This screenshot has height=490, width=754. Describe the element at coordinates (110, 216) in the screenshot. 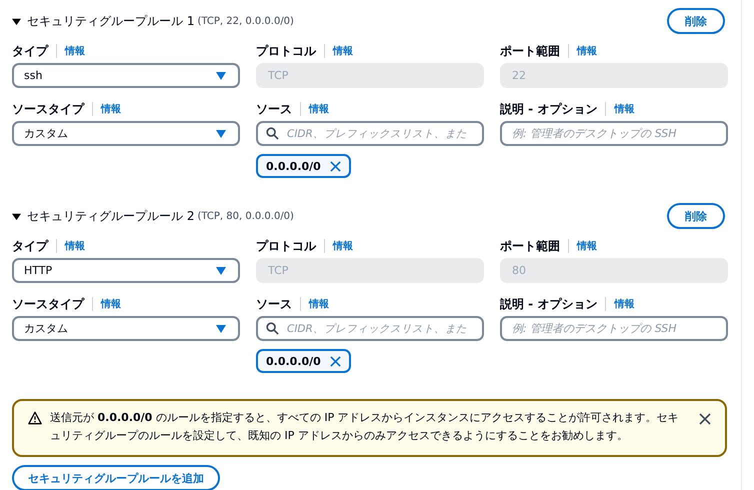

I see `rule-title: セキュリティグループルール 2` at that location.